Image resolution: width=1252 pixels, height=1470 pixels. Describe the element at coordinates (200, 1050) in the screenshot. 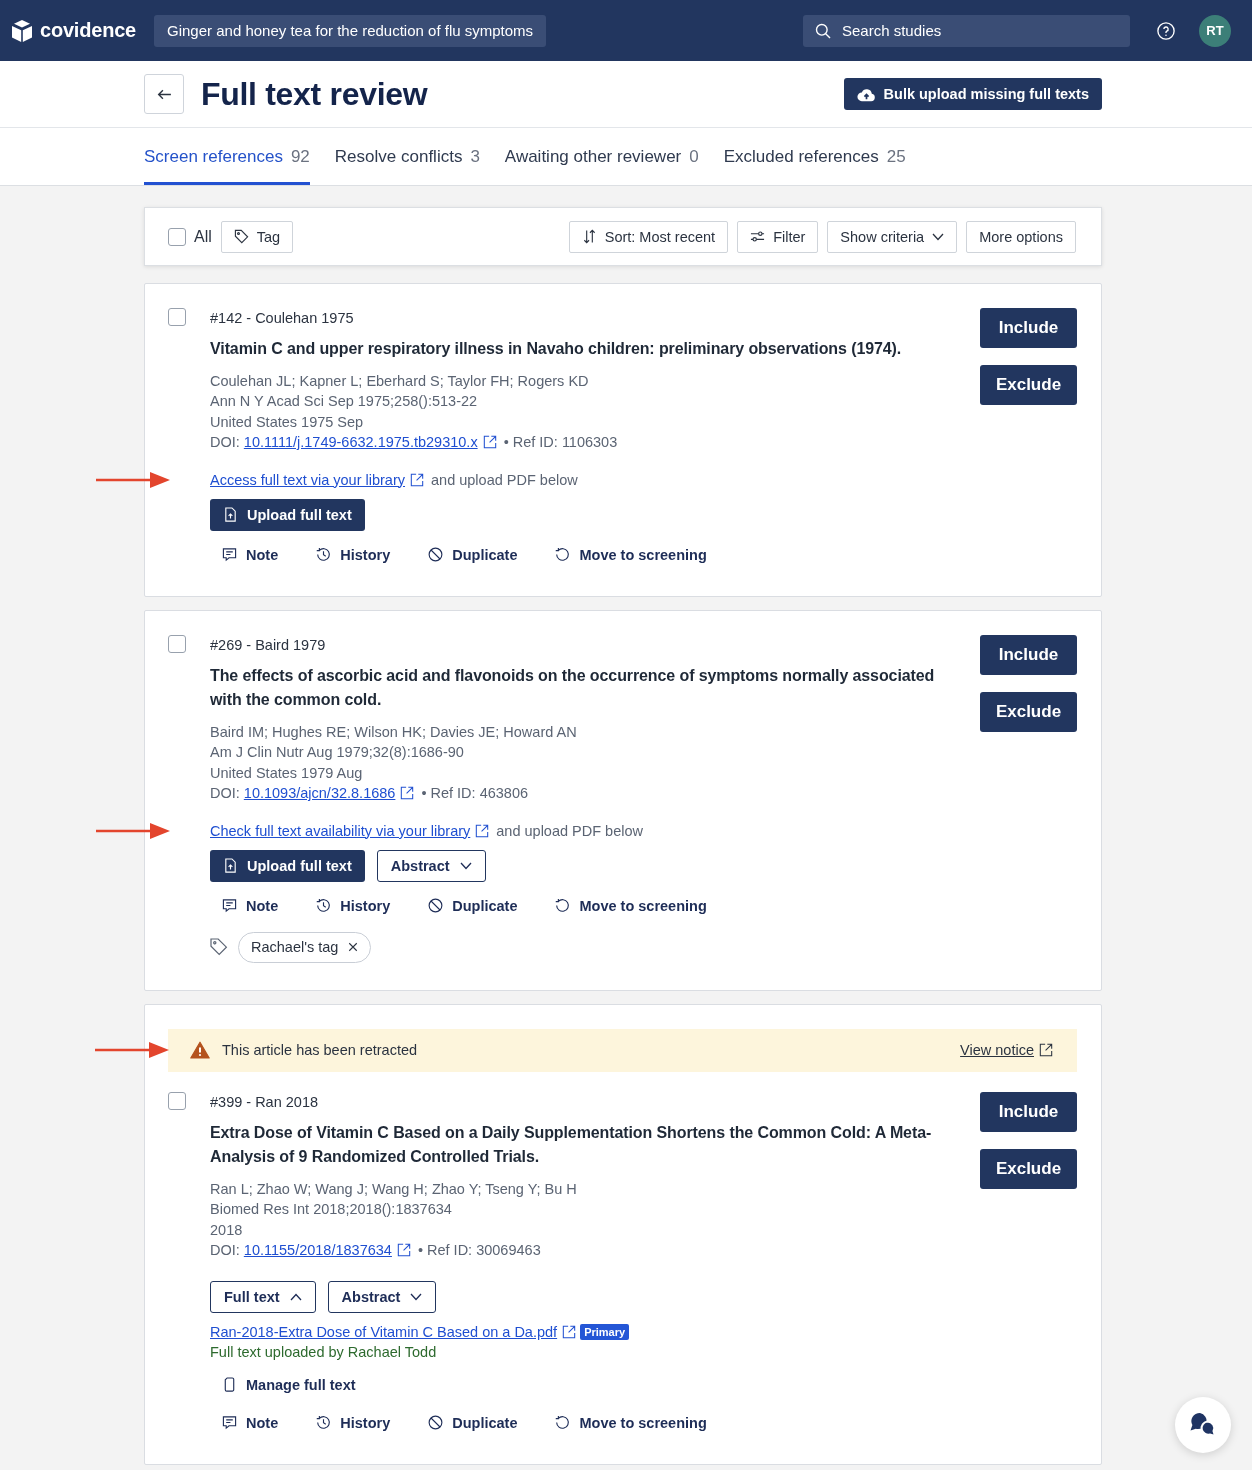

I see `warning-icon` at that location.